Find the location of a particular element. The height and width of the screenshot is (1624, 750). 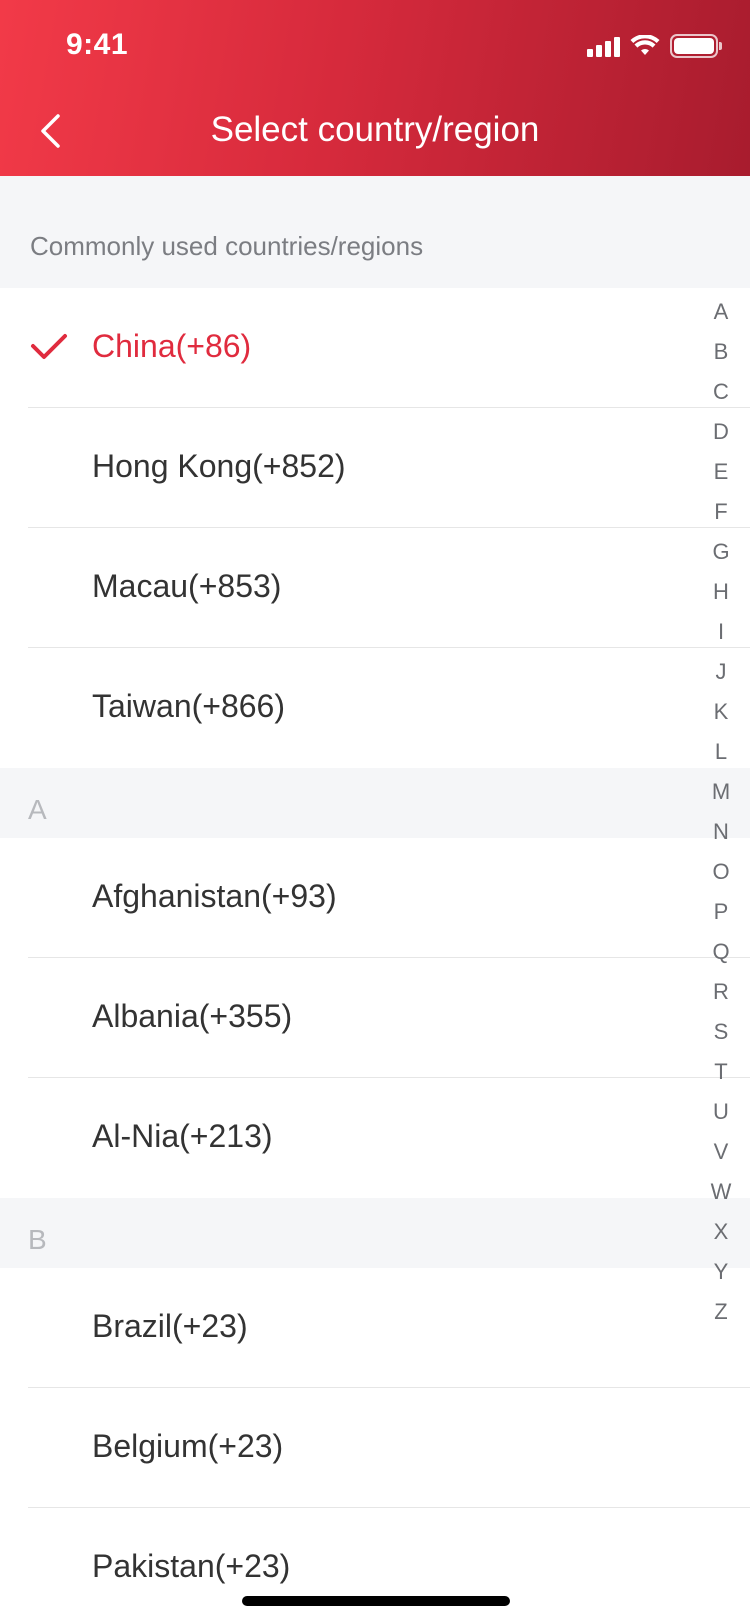

index-letter-q: Q is located at coordinates (720, 952).